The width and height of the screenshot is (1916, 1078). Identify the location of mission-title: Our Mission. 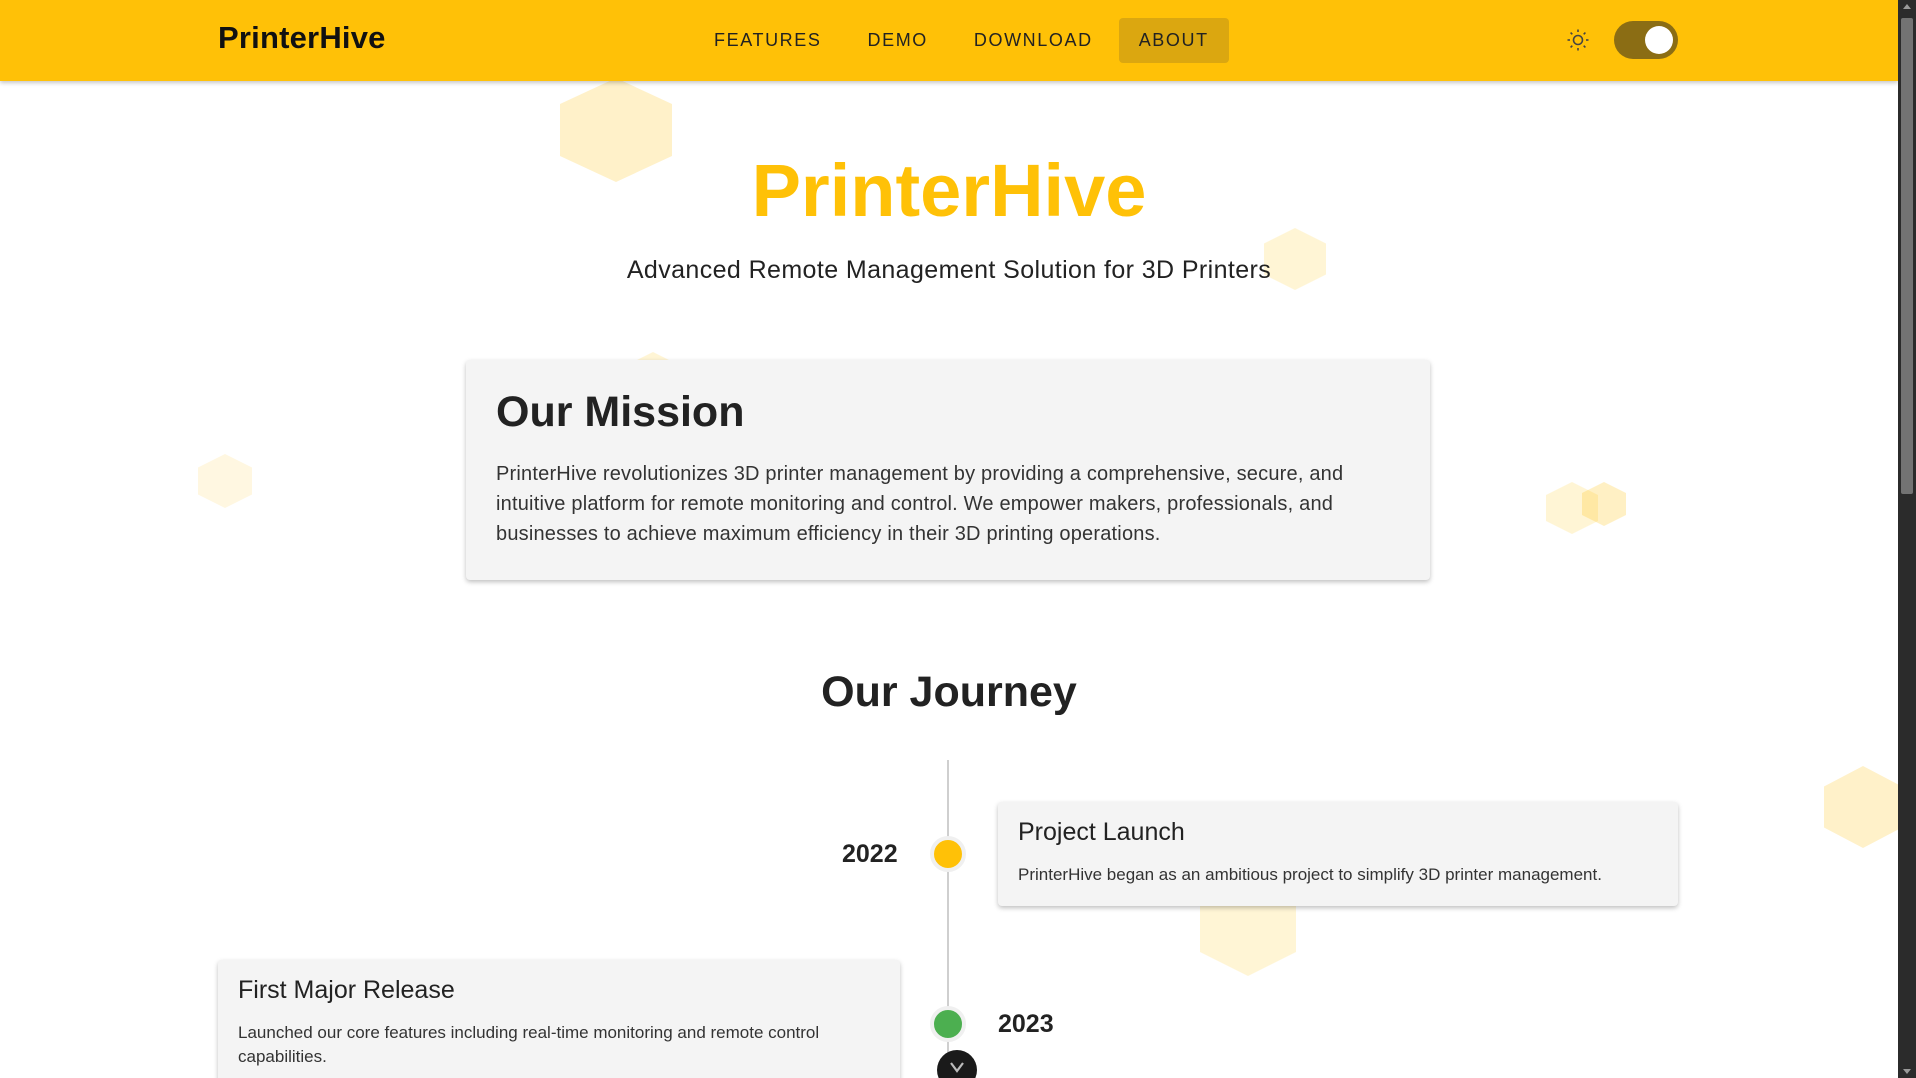
(620, 412).